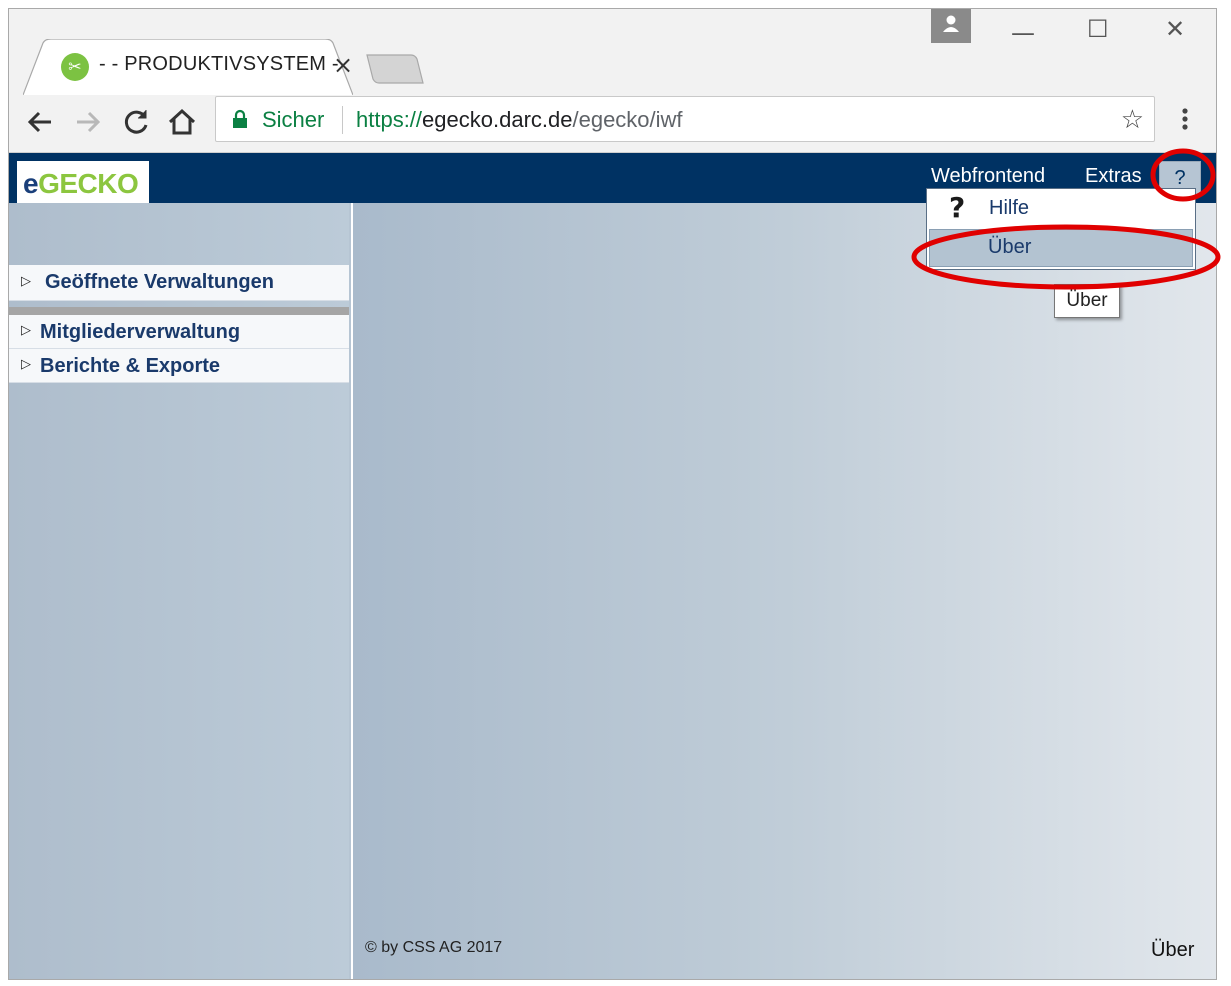 This screenshot has height=986, width=1231. Describe the element at coordinates (1023, 33) in the screenshot. I see `minimize-icon: —` at that location.